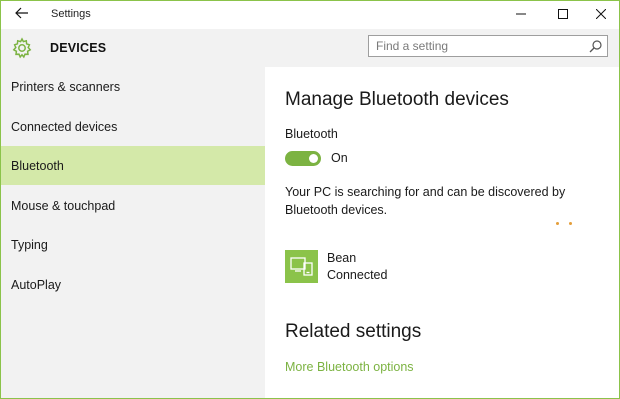 This screenshot has width=620, height=399. Describe the element at coordinates (133, 86) in the screenshot. I see `sidebar-item-printers-scanners: Printers & scanners` at that location.